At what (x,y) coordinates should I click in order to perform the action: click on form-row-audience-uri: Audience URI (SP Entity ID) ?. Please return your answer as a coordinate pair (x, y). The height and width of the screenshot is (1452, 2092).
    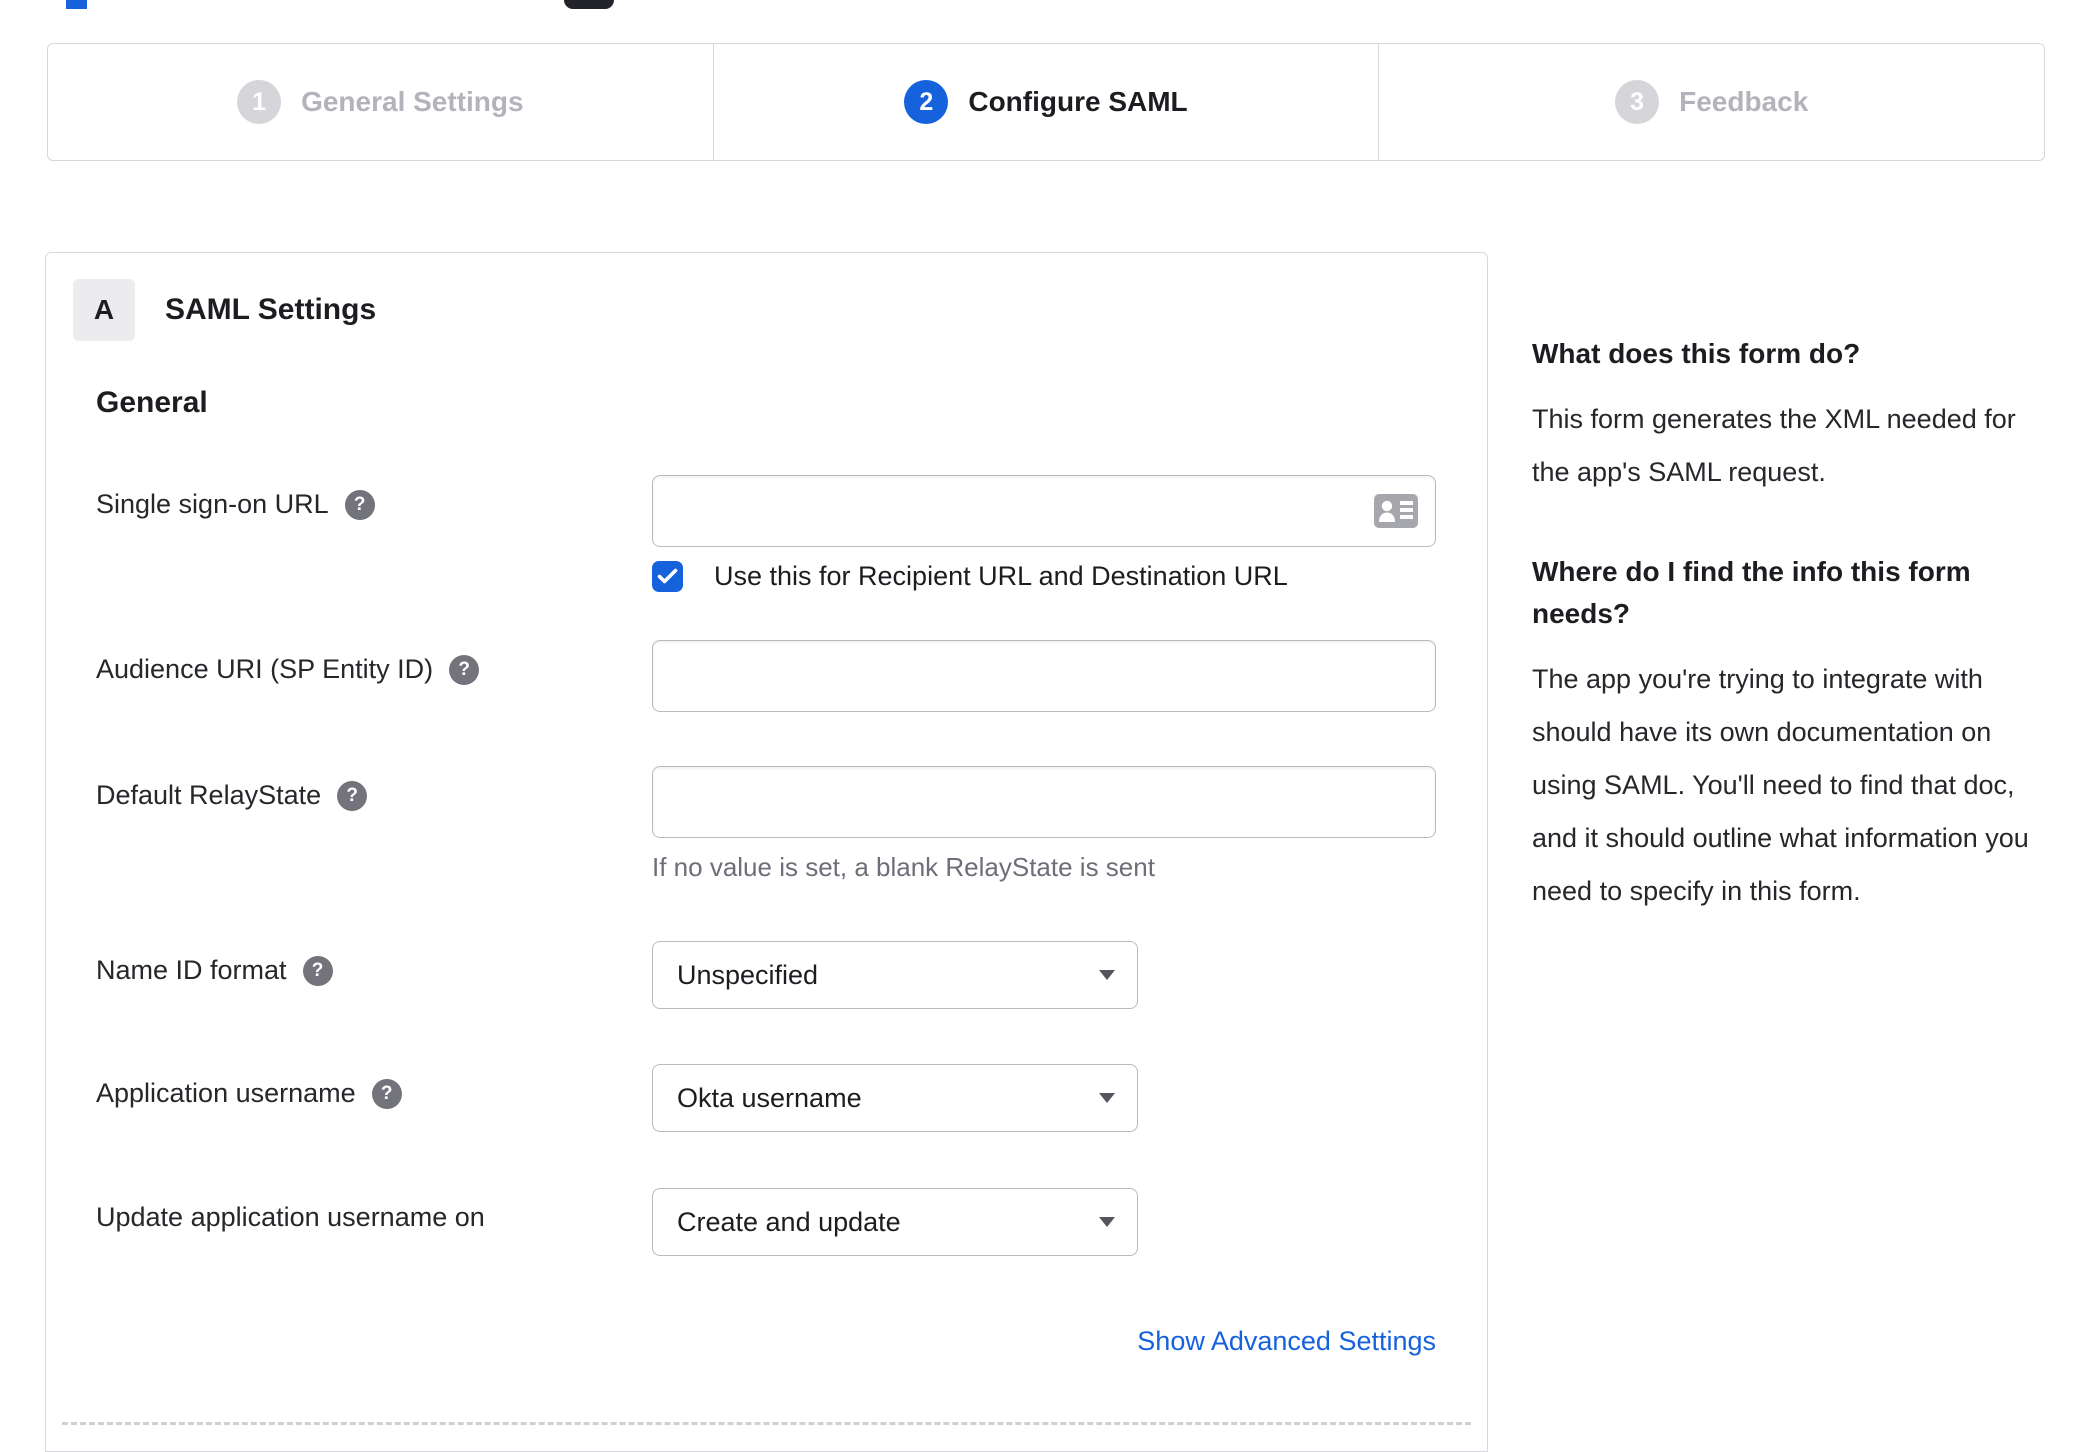
    Looking at the image, I should click on (766, 676).